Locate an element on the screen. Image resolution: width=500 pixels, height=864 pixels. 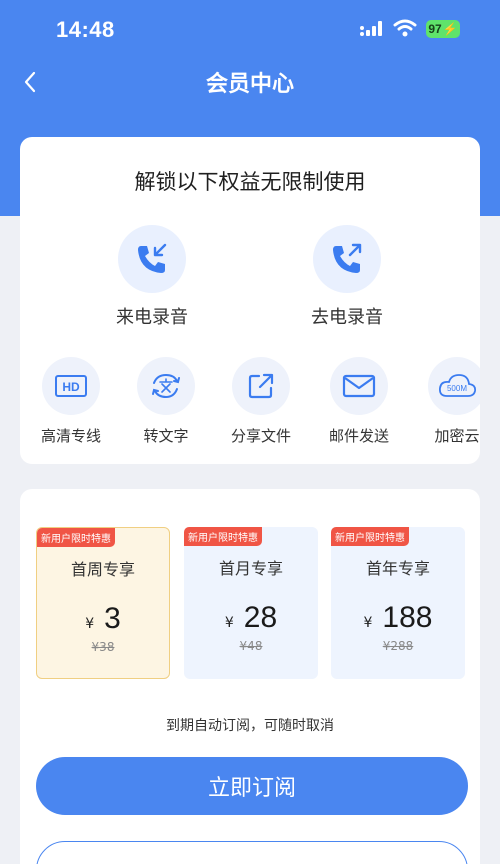
incoming-call-icon is located at coordinates (152, 259).